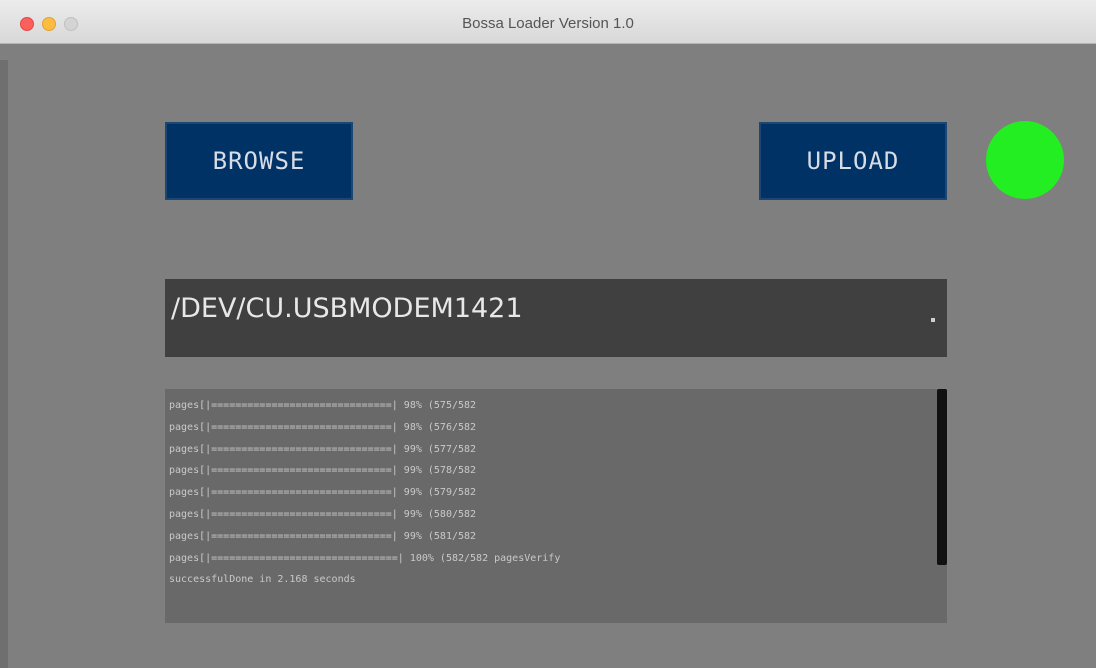 The width and height of the screenshot is (1096, 668). I want to click on title-bar: Bossa Loader Version 1.0, so click(548, 22).